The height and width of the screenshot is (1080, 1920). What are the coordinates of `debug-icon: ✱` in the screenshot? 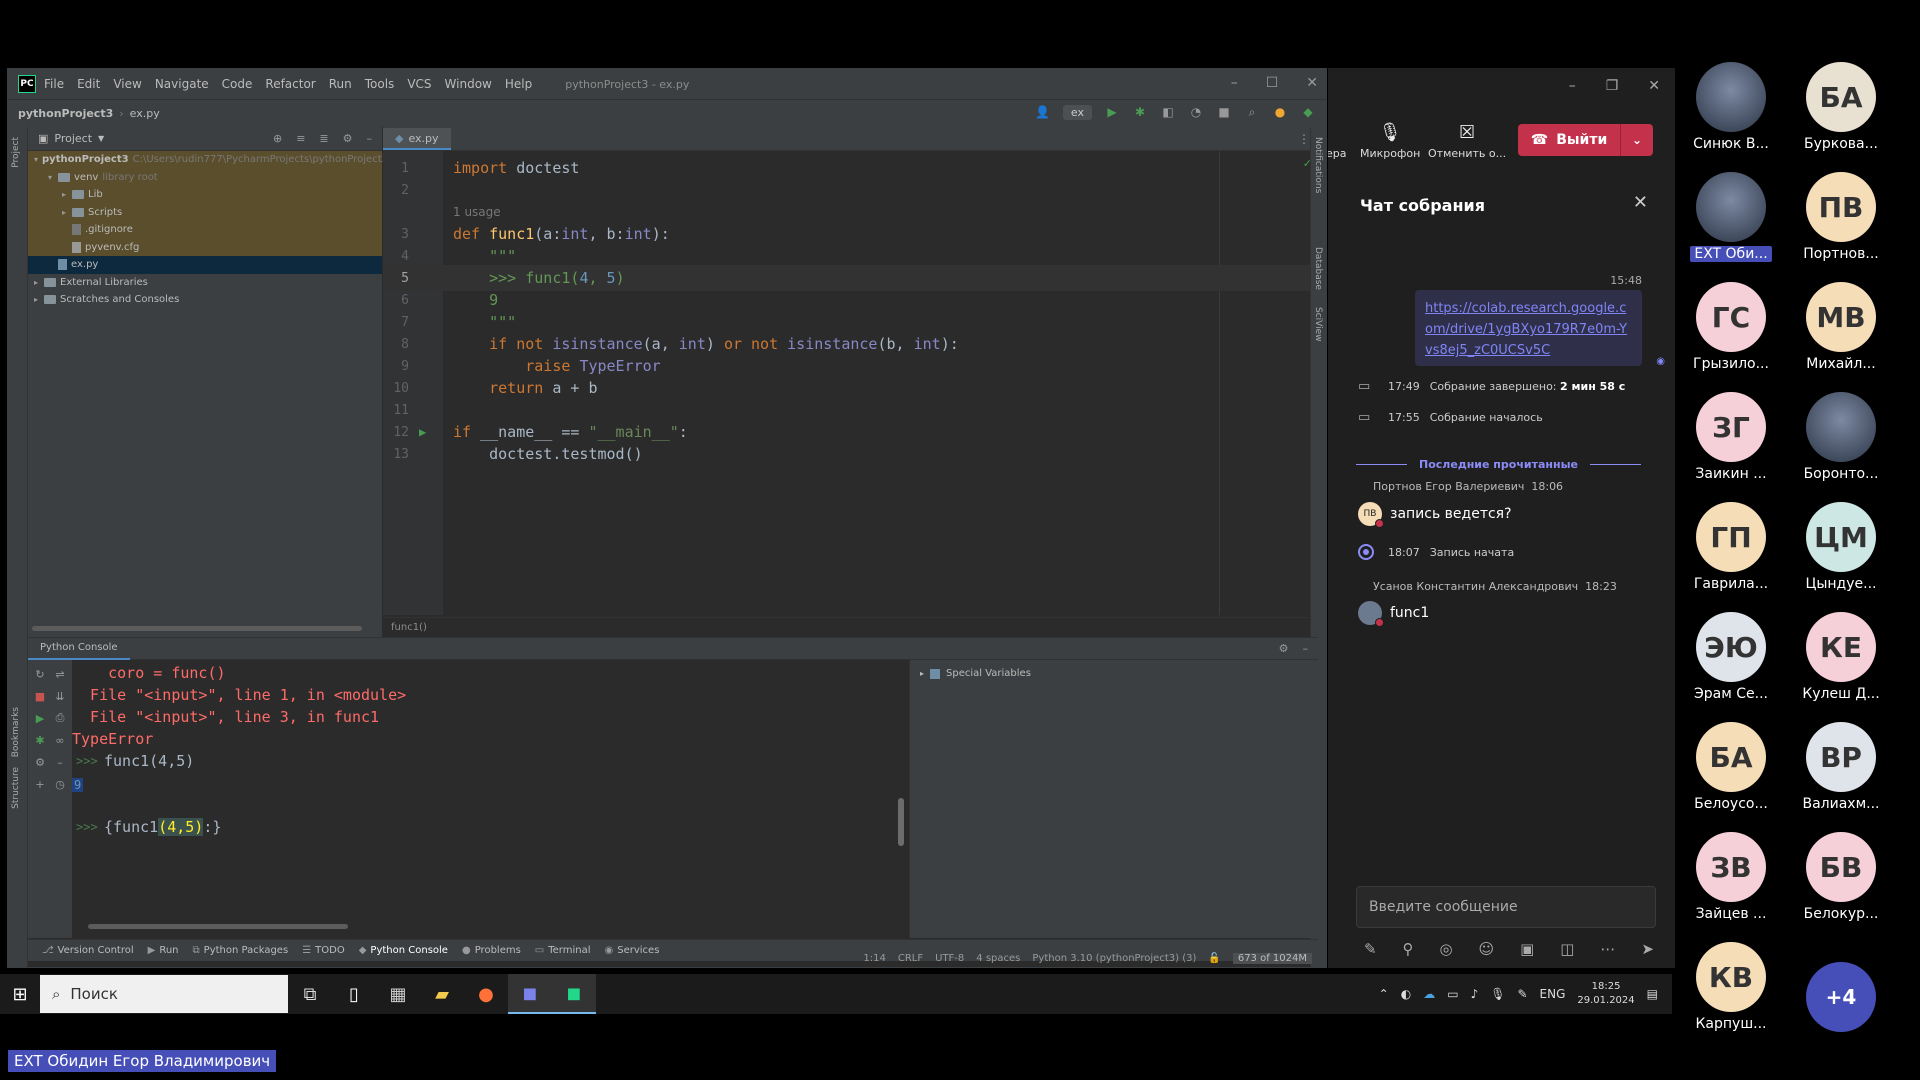 It's located at (40, 740).